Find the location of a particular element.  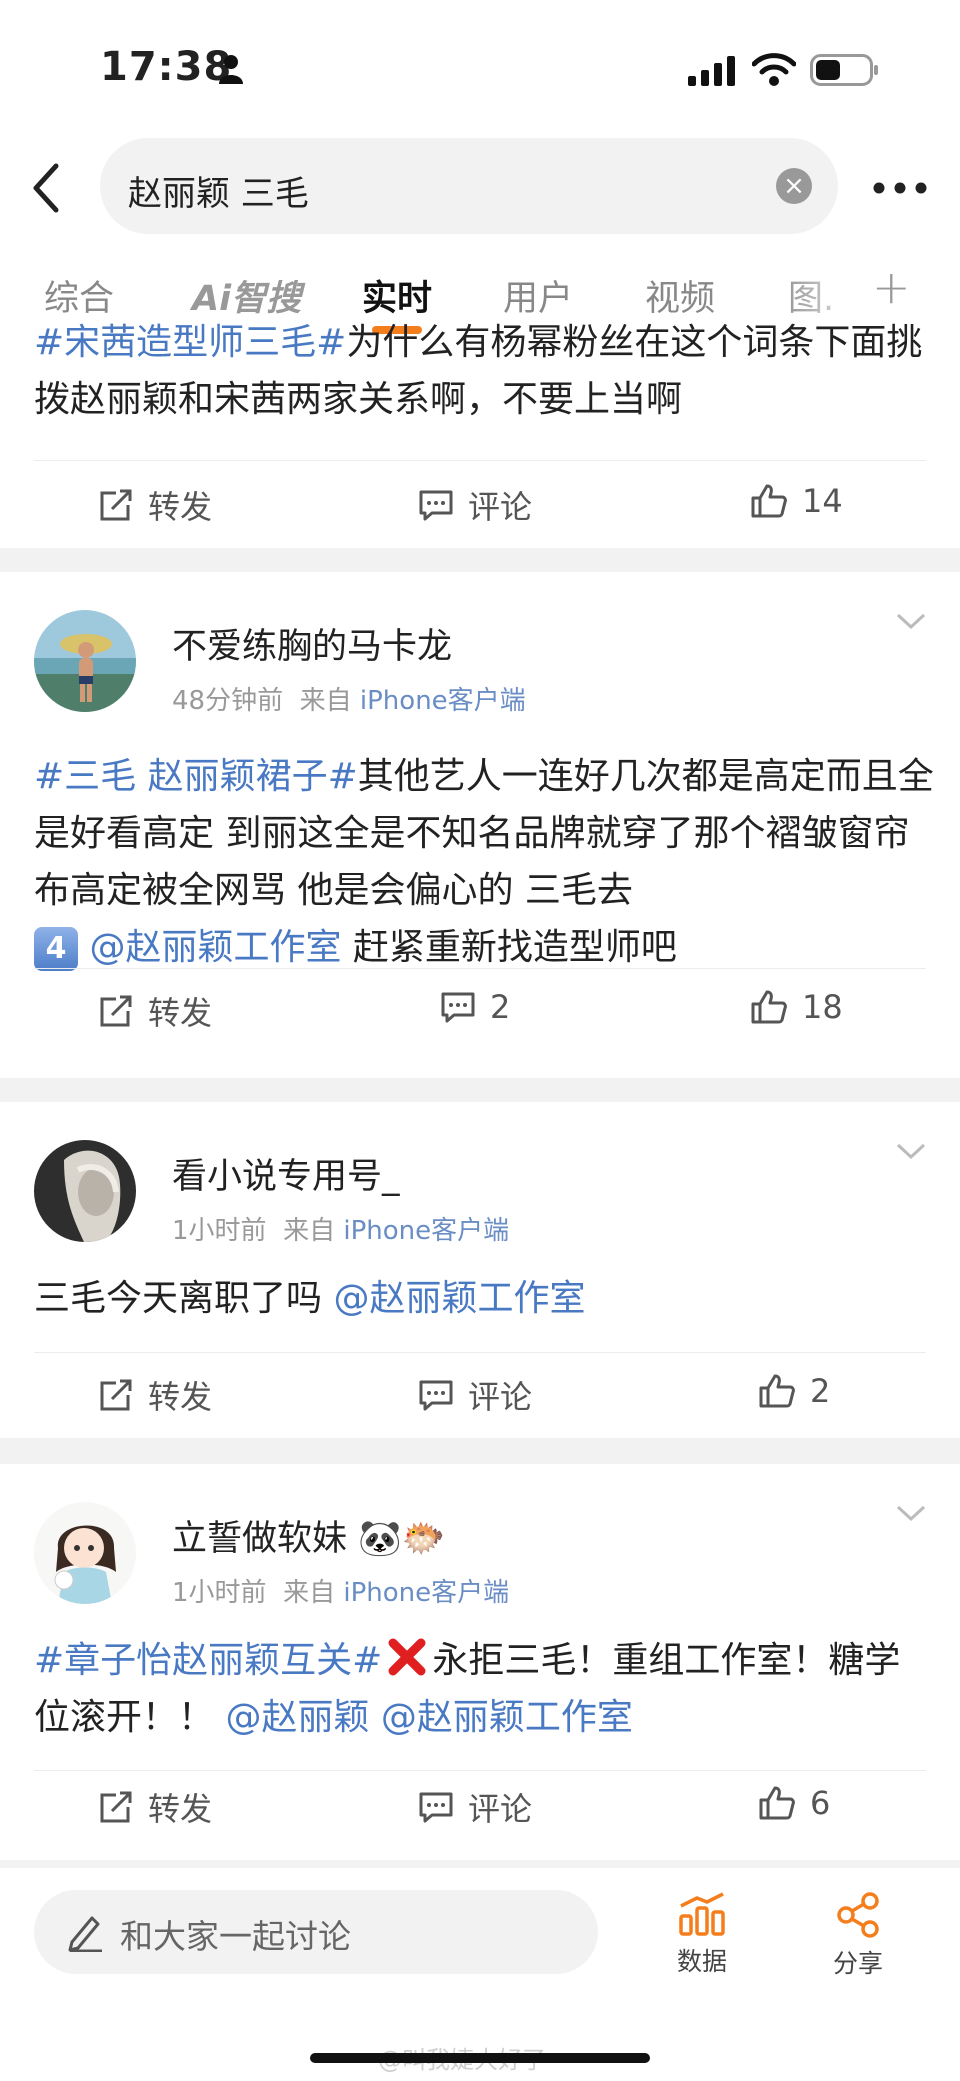

discuss-input: 和大家一起讨论 is located at coordinates (316, 1932).